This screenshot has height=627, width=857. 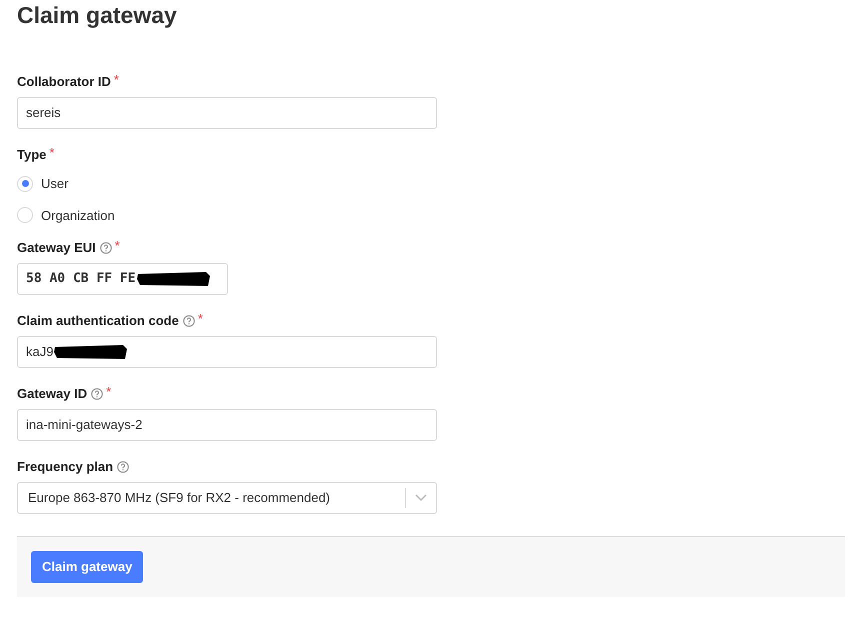 What do you see at coordinates (227, 113) in the screenshot?
I see `input-field: sereis` at bounding box center [227, 113].